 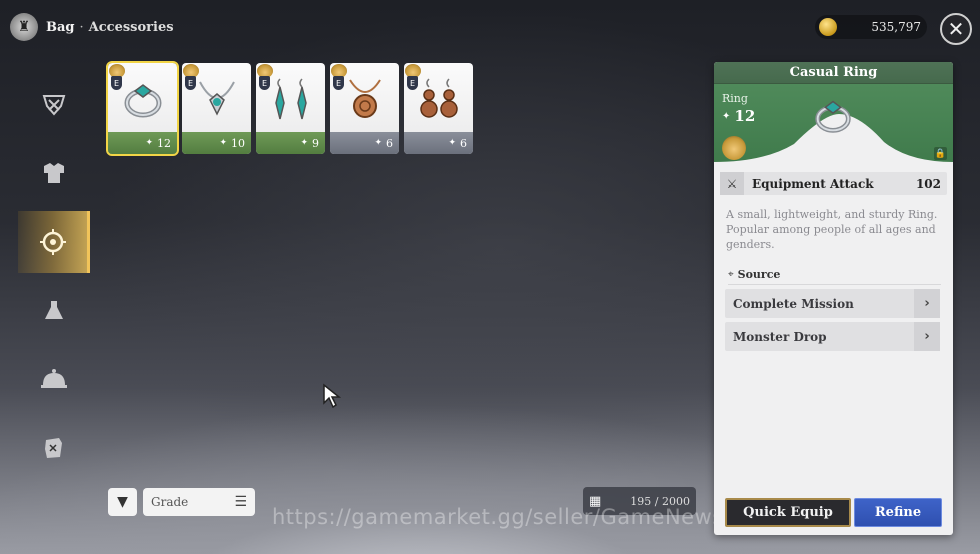 I want to click on map-scroll-icon, so click(x=53, y=448).